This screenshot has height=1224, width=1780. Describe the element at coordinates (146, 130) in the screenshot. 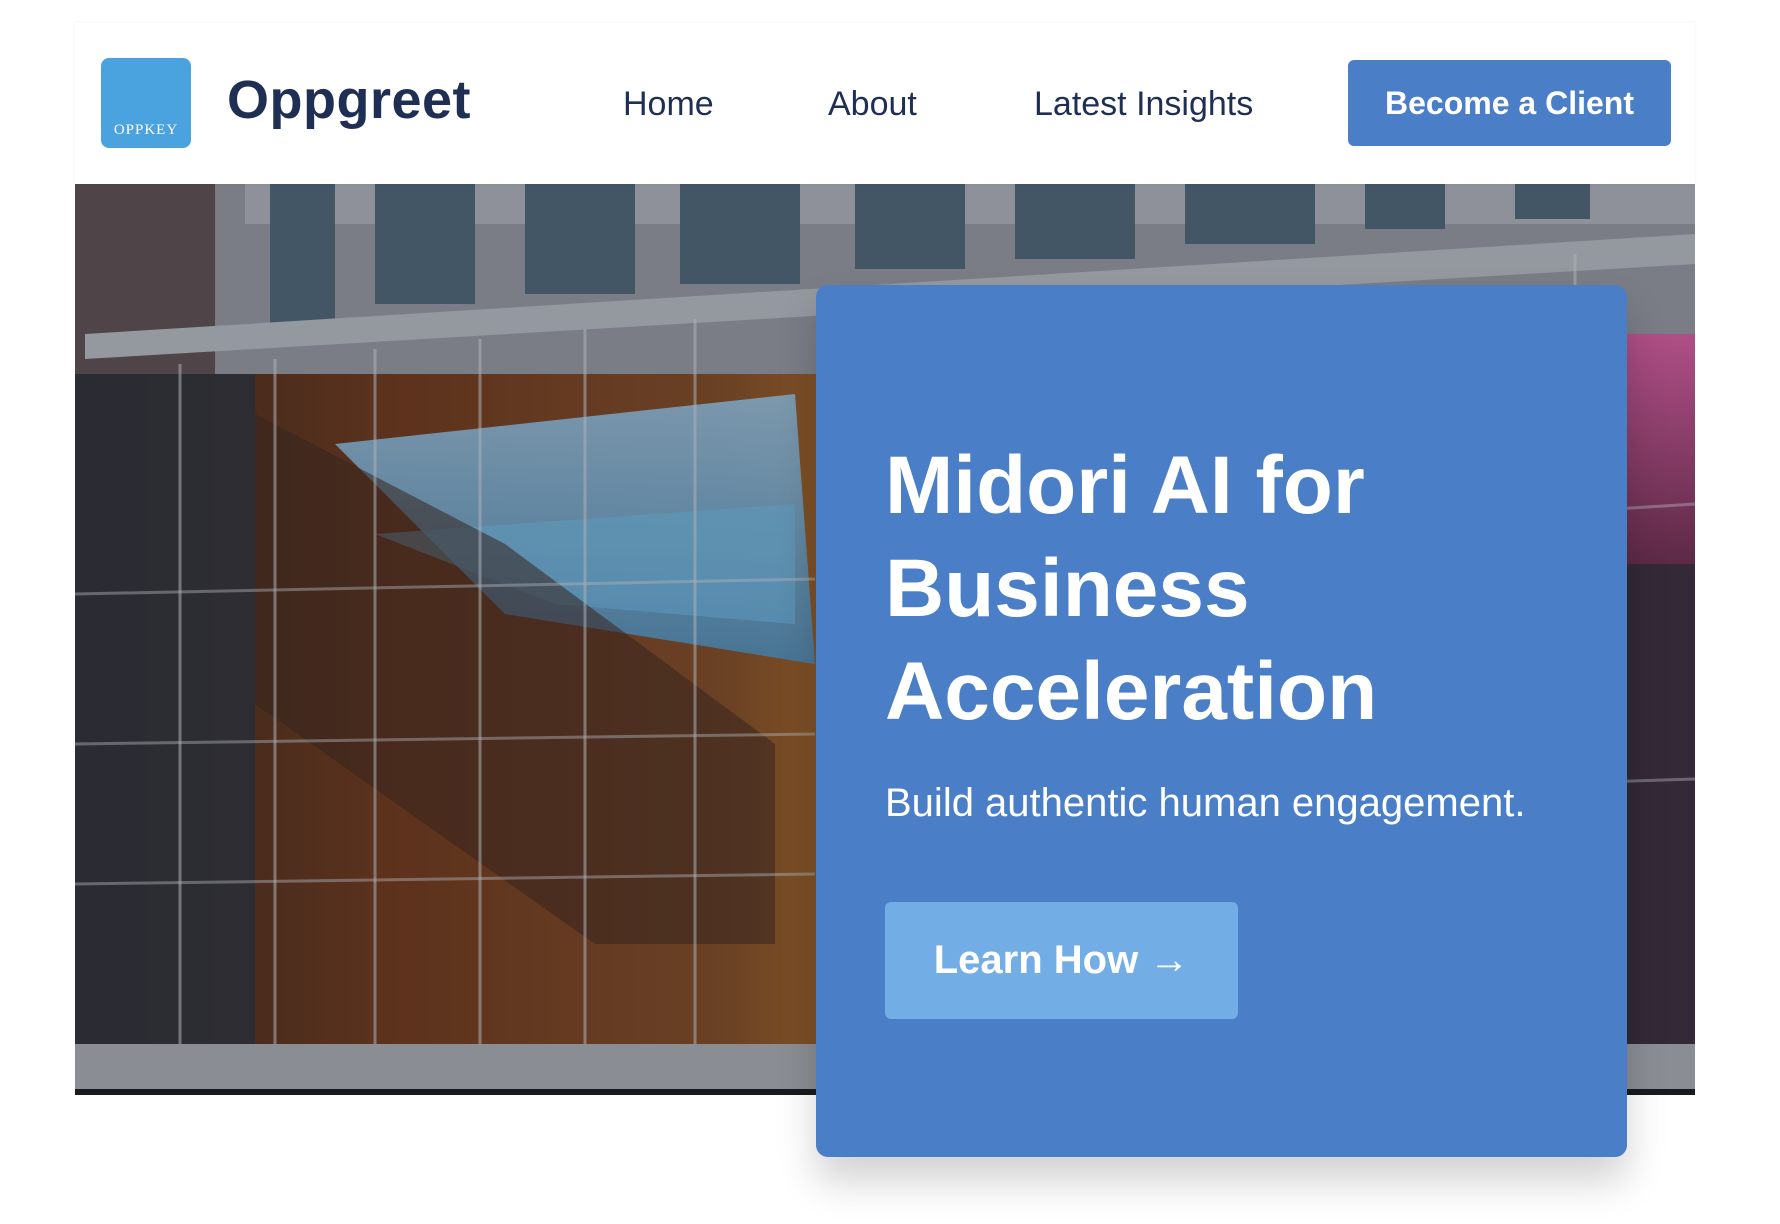

I see `logo-text: OPPKEY` at that location.